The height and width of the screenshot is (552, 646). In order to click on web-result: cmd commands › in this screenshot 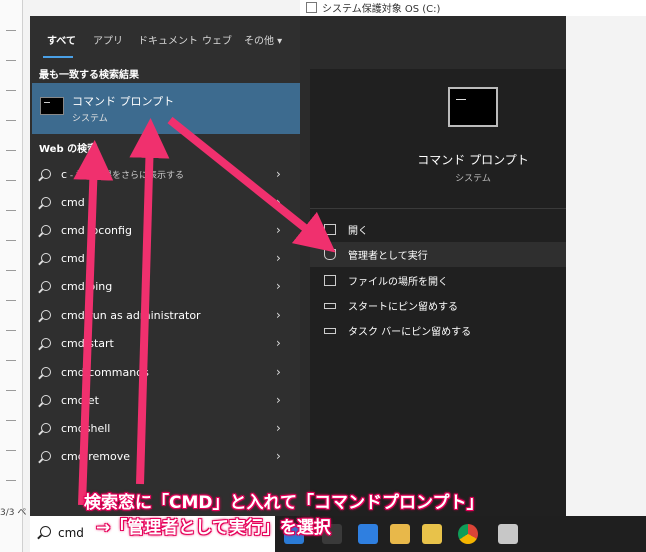, I will do `click(165, 373)`.